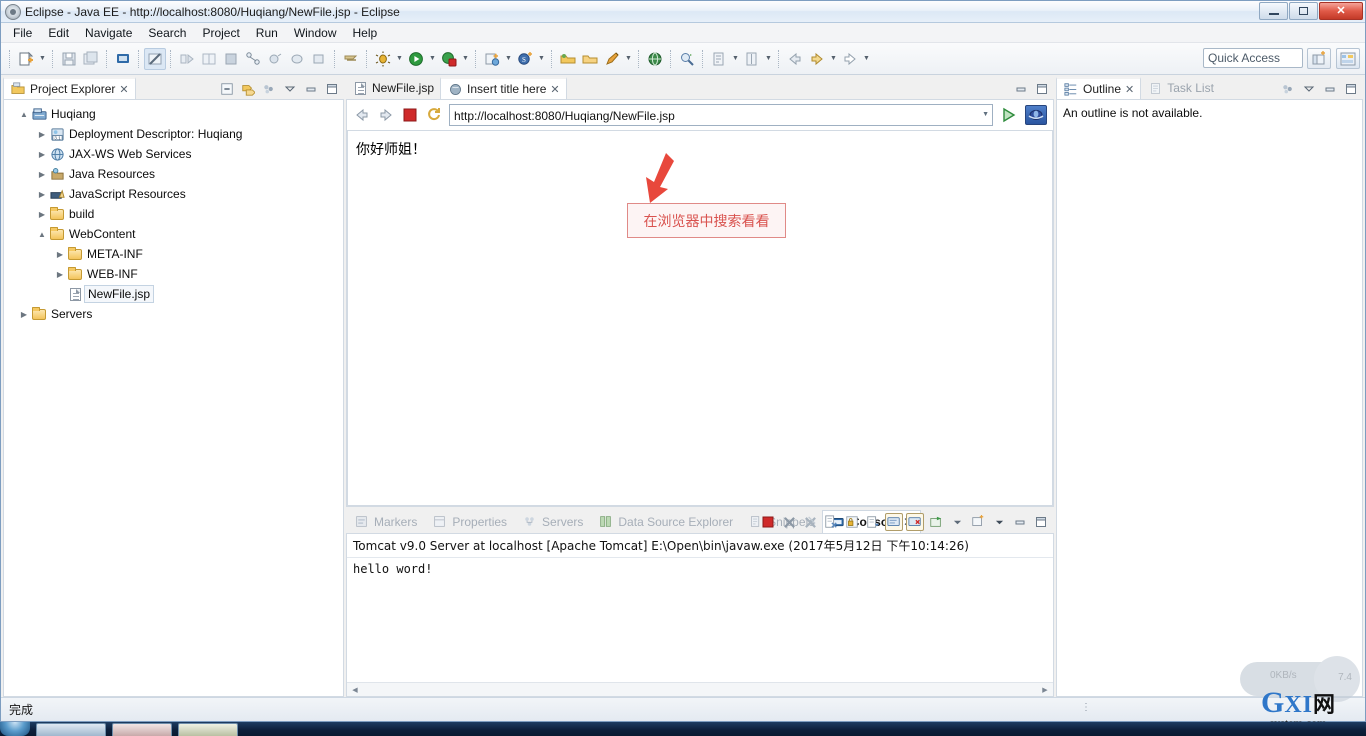  Describe the element at coordinates (209, 59) in the screenshot. I see `previous-annotation-icon` at that location.